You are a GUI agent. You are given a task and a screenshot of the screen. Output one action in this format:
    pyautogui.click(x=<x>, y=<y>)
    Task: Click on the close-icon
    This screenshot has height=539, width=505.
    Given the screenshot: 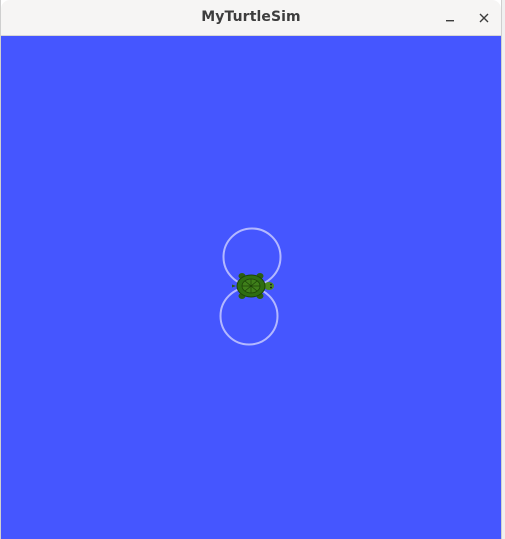 What is the action you would take?
    pyautogui.click(x=484, y=18)
    